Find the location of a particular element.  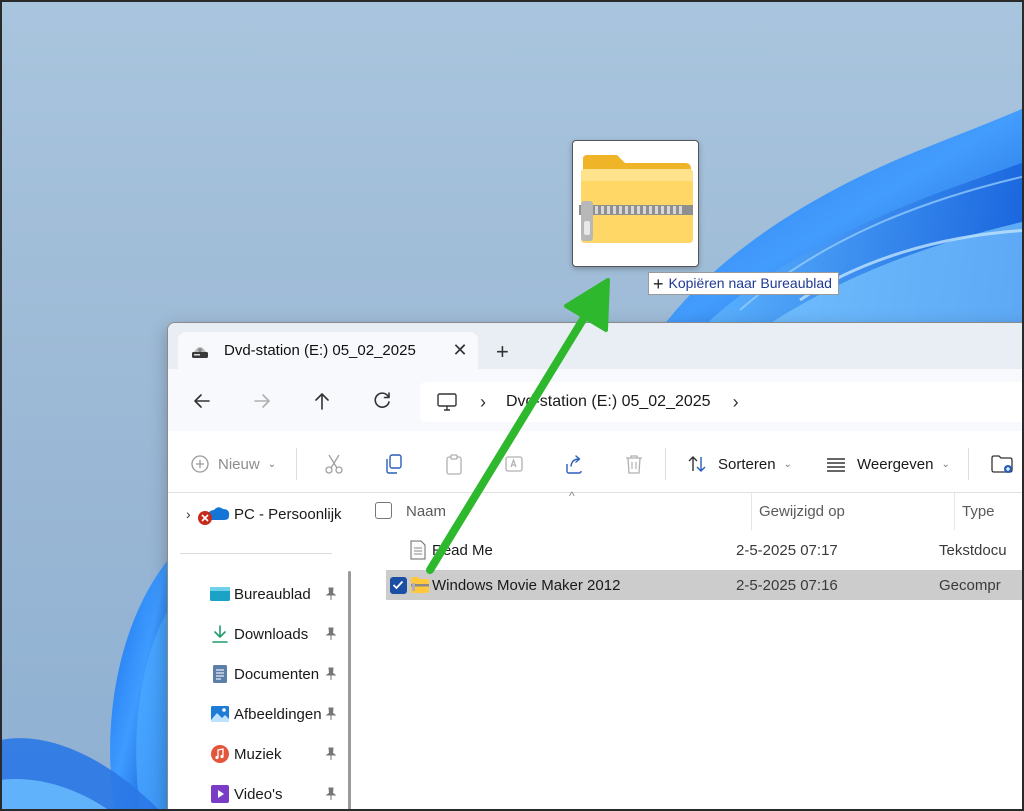

delete-icon is located at coordinates (634, 464).